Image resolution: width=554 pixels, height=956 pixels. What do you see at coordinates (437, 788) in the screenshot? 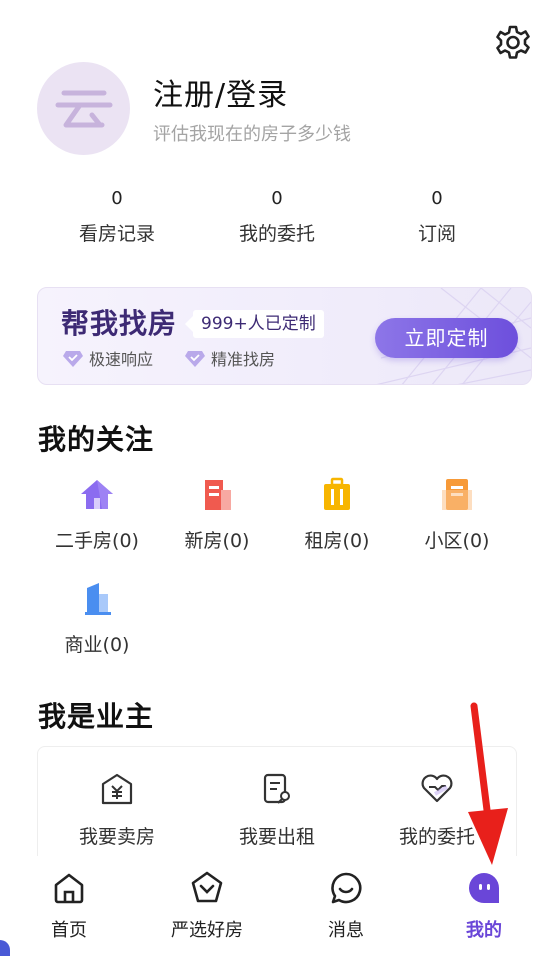
I see `heart-handshake-icon` at bounding box center [437, 788].